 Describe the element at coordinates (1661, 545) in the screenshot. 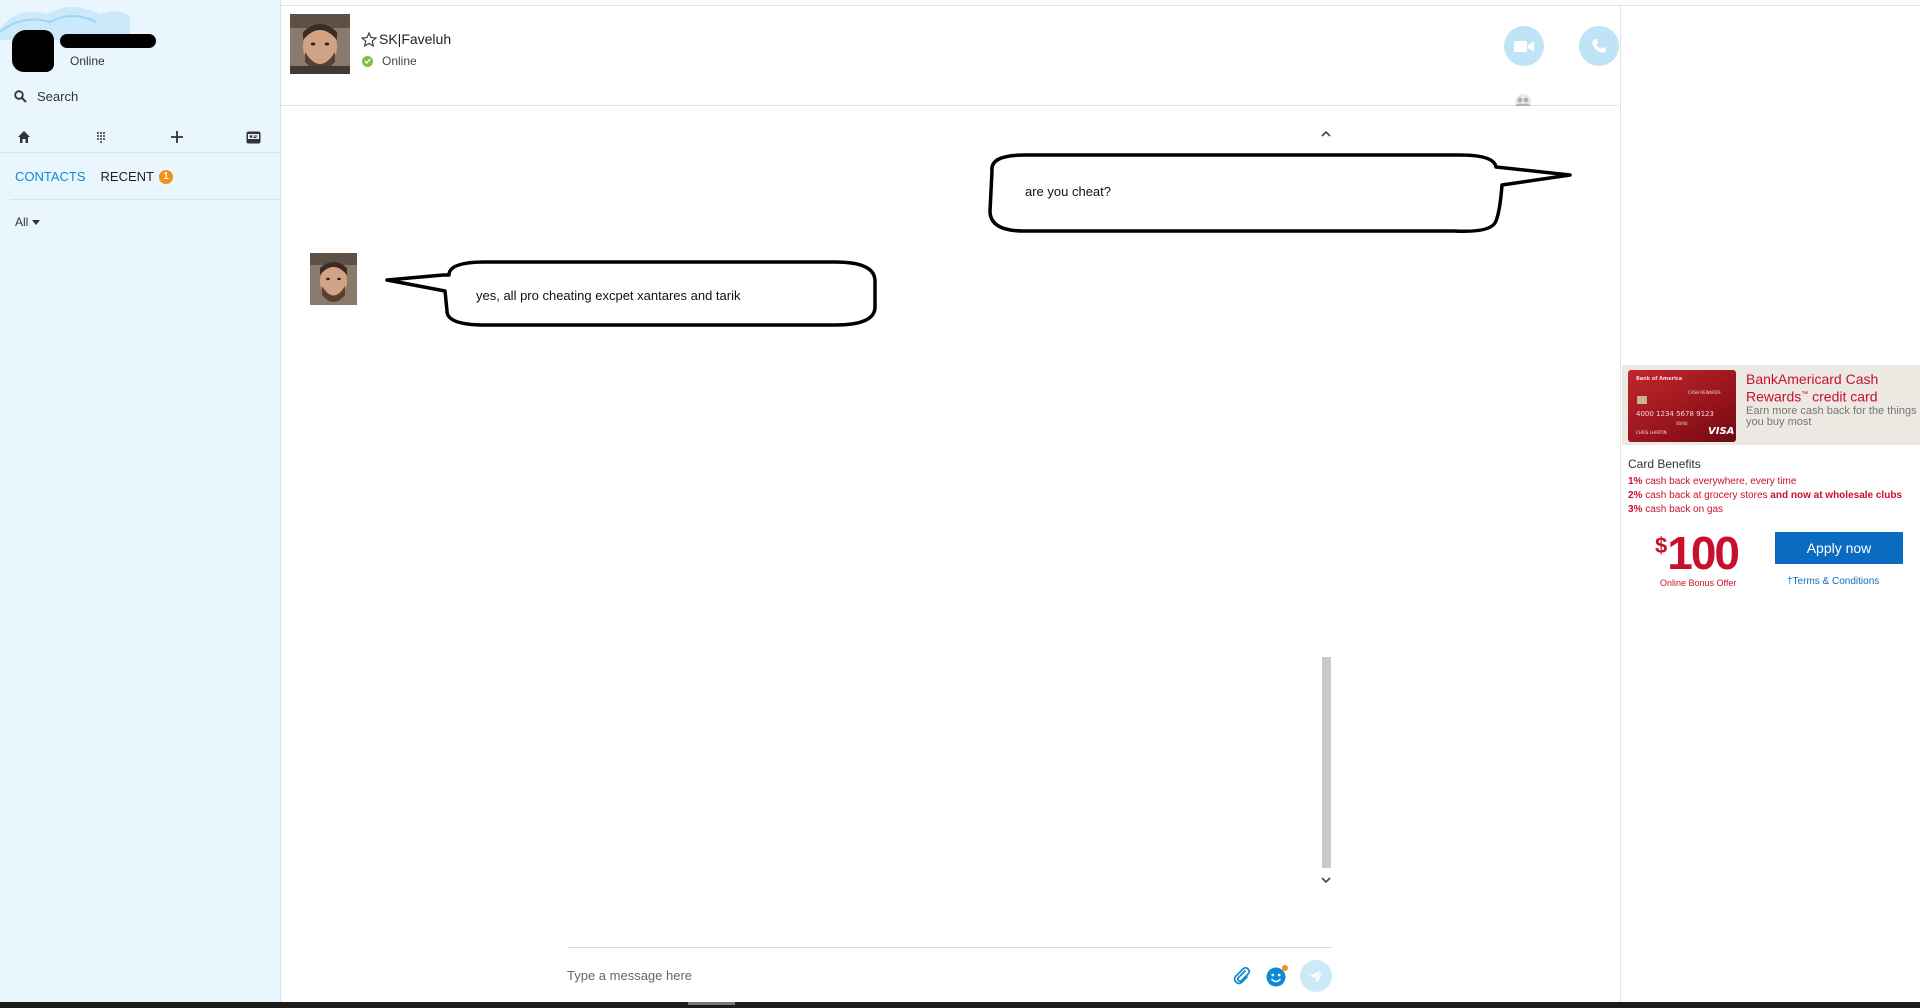

I see `bonus-currency: $` at that location.